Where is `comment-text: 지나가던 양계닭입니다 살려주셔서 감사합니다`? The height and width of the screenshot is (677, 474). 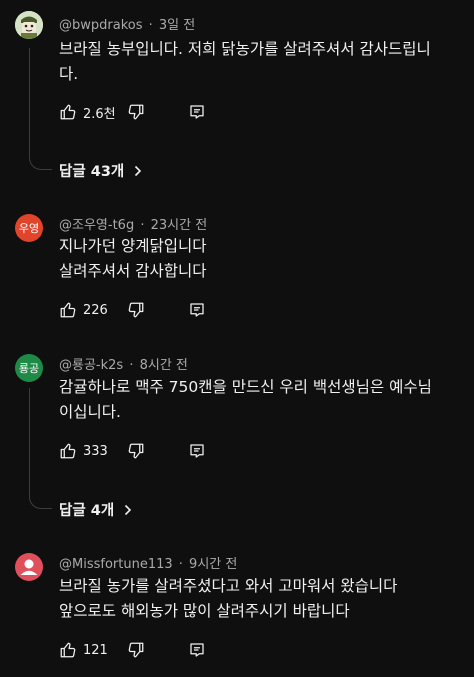
comment-text: 지나가던 양계닭입니다 살려주셔서 감사합니다 is located at coordinates (259, 259).